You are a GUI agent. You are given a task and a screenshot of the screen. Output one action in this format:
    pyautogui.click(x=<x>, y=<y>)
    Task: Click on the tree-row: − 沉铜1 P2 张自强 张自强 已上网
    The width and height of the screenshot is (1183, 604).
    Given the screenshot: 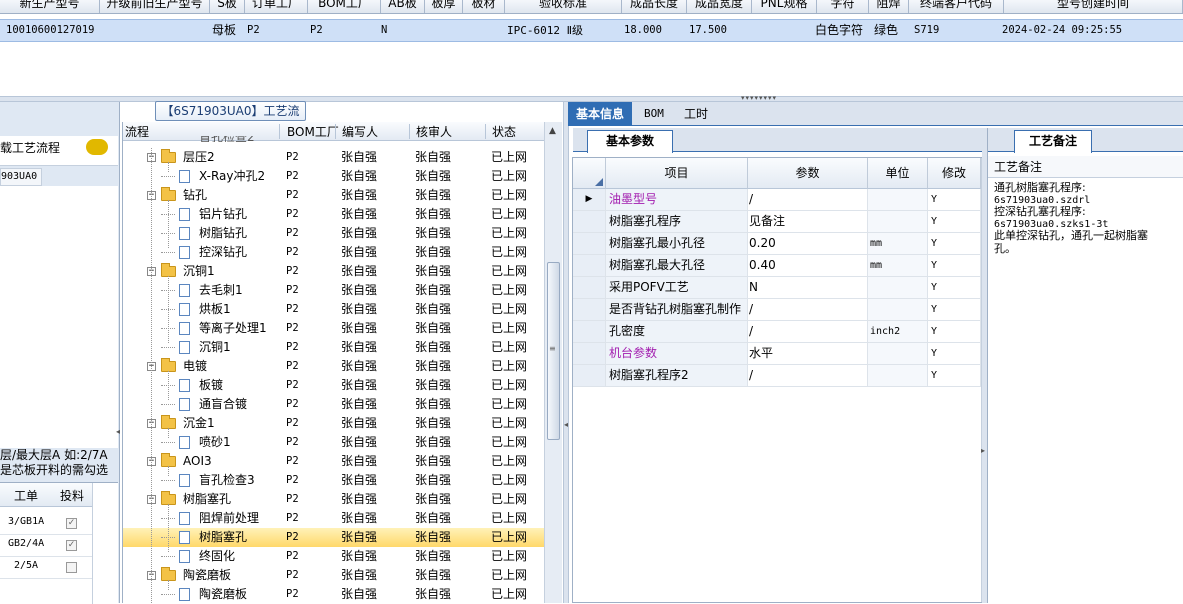 What is the action you would take?
    pyautogui.click(x=333, y=271)
    